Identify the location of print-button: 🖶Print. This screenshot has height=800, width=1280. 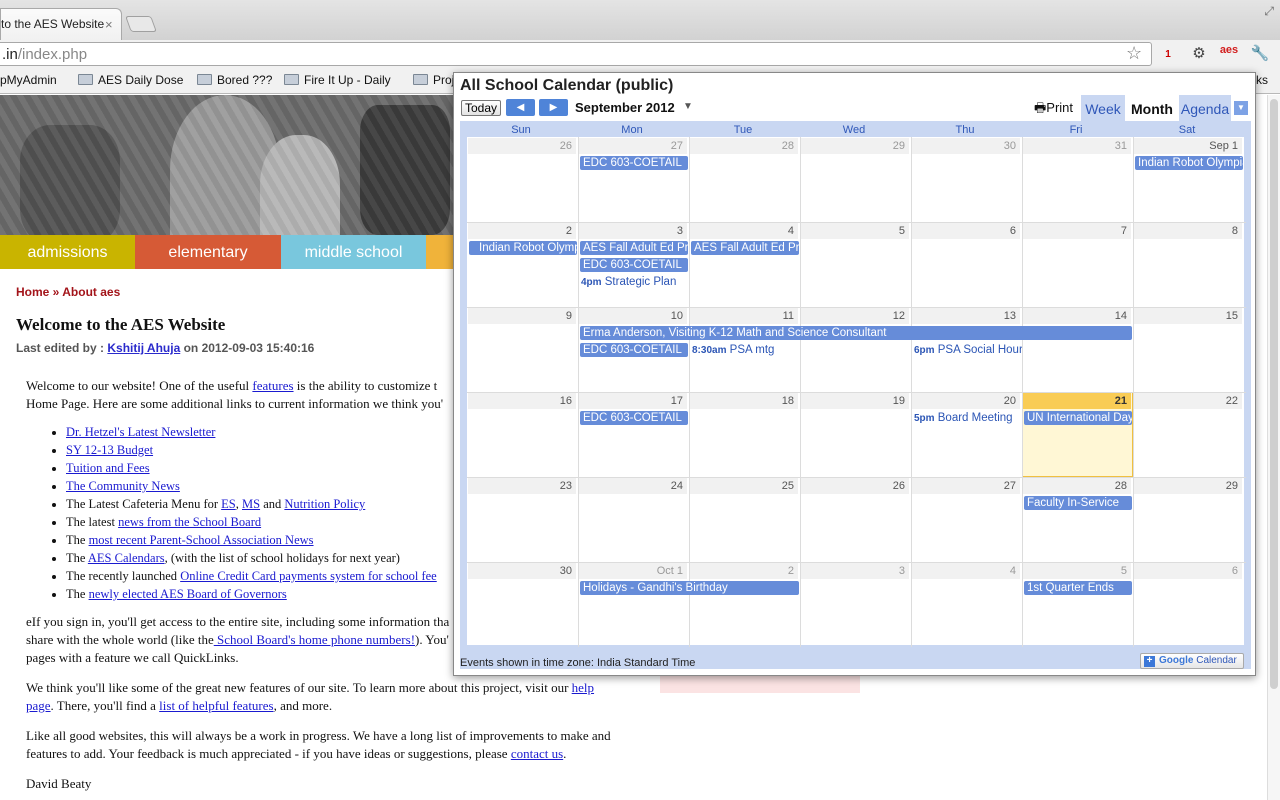
(1053, 110).